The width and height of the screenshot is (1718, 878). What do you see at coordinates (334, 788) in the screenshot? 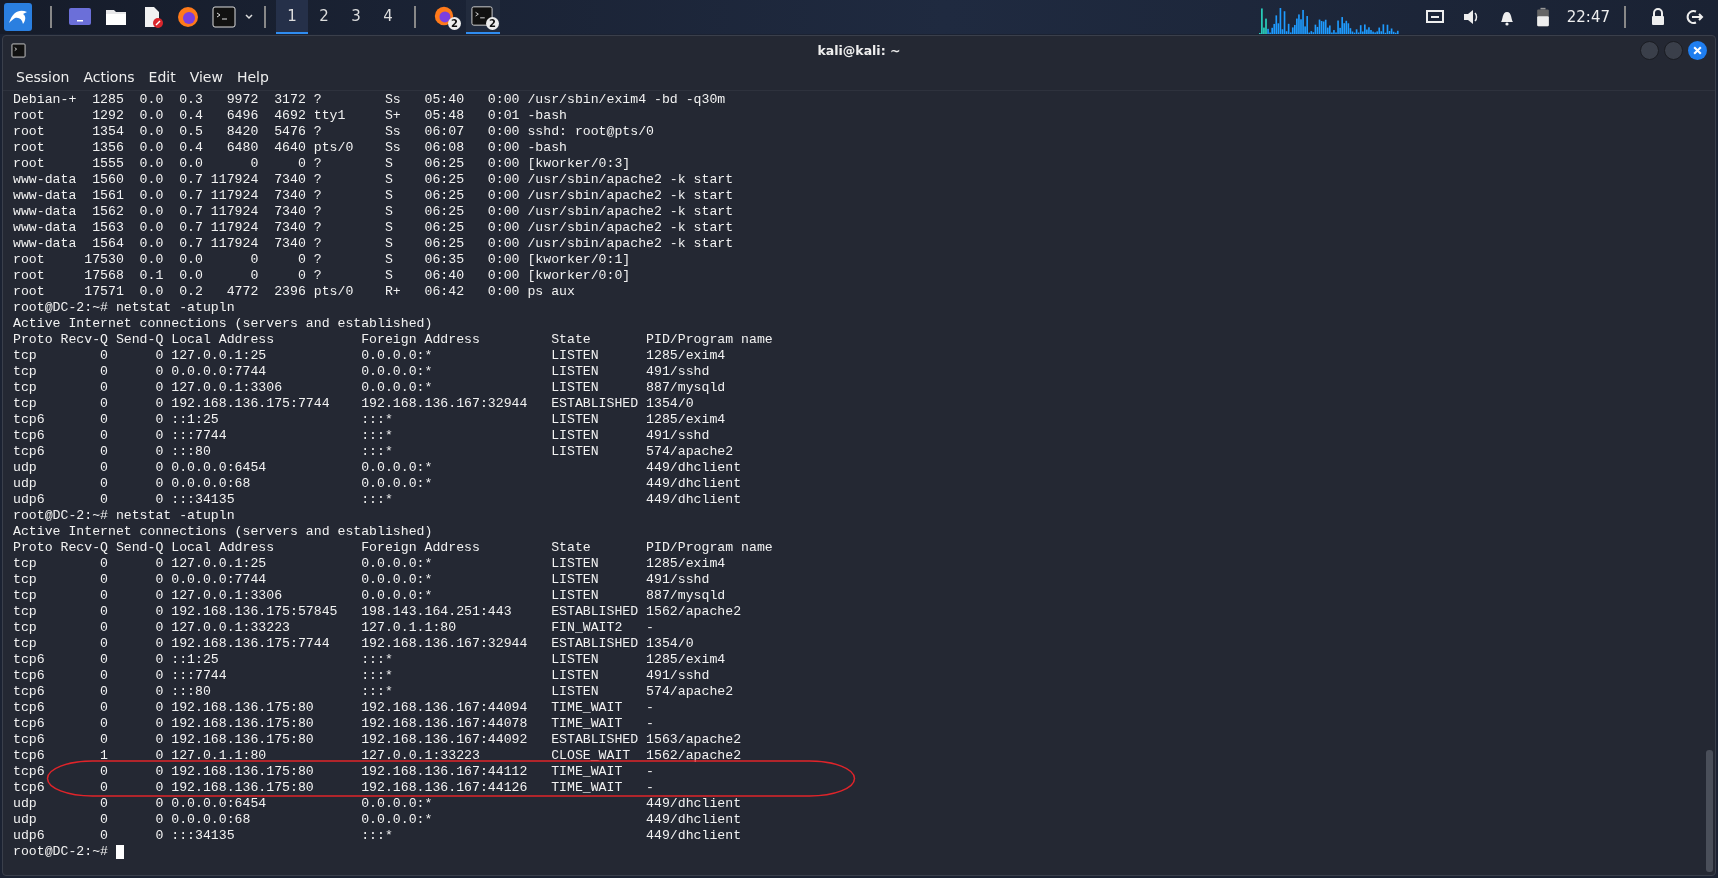
I see `terminal-line: tcp6 0 0 192.168.136.175:80 192.168.136.167:44126 TIME_WAIT -` at bounding box center [334, 788].